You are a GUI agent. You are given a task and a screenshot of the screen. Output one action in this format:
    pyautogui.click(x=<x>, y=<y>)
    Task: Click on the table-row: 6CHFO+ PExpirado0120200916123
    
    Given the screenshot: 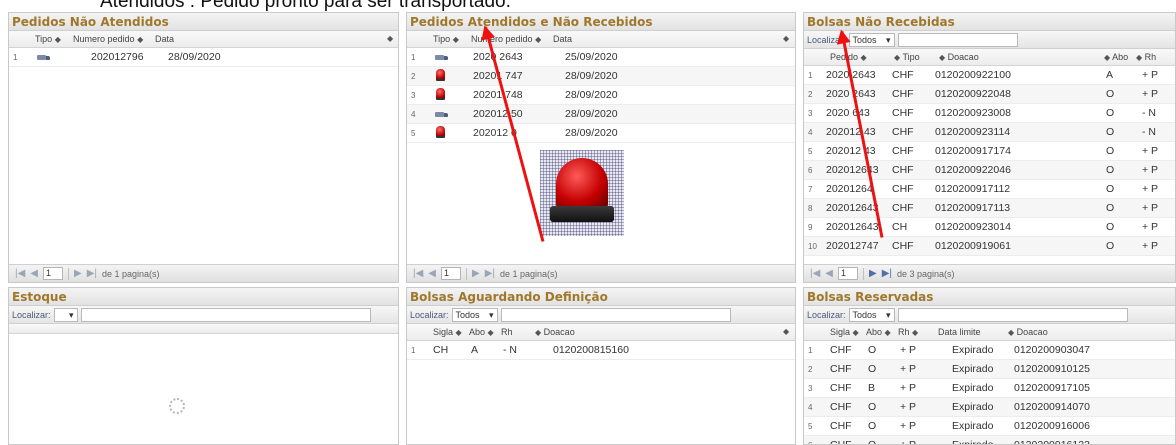 What is the action you would take?
    pyautogui.click(x=989, y=440)
    